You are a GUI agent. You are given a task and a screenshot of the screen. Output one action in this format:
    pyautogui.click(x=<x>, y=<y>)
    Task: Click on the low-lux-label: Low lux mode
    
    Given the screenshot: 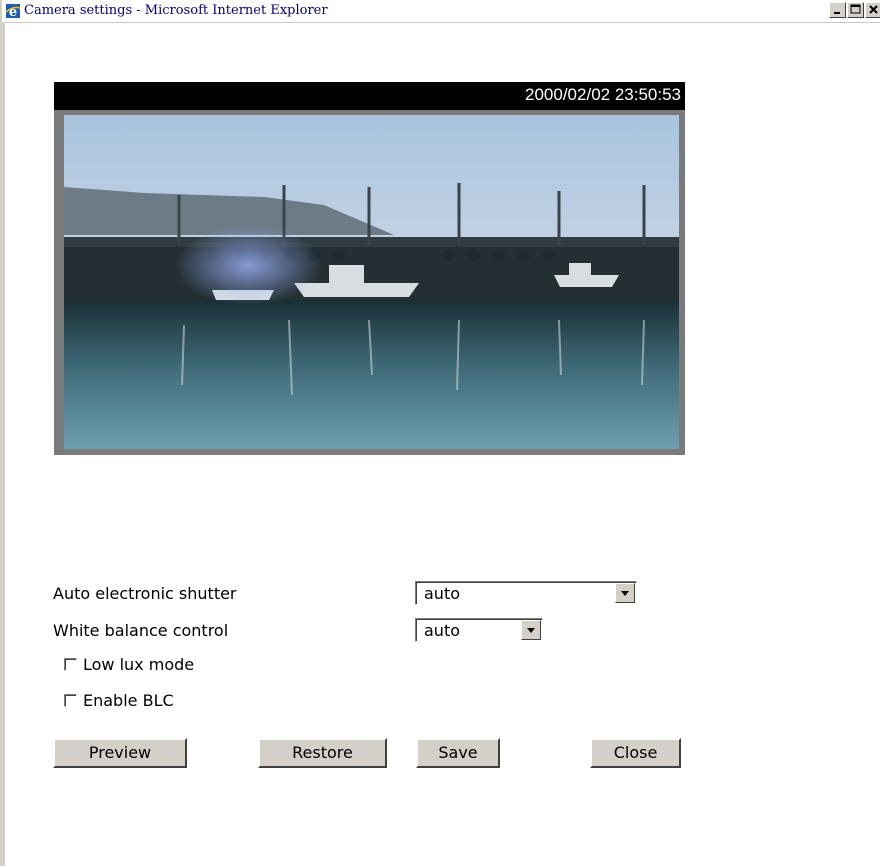 What is the action you would take?
    pyautogui.click(x=139, y=664)
    